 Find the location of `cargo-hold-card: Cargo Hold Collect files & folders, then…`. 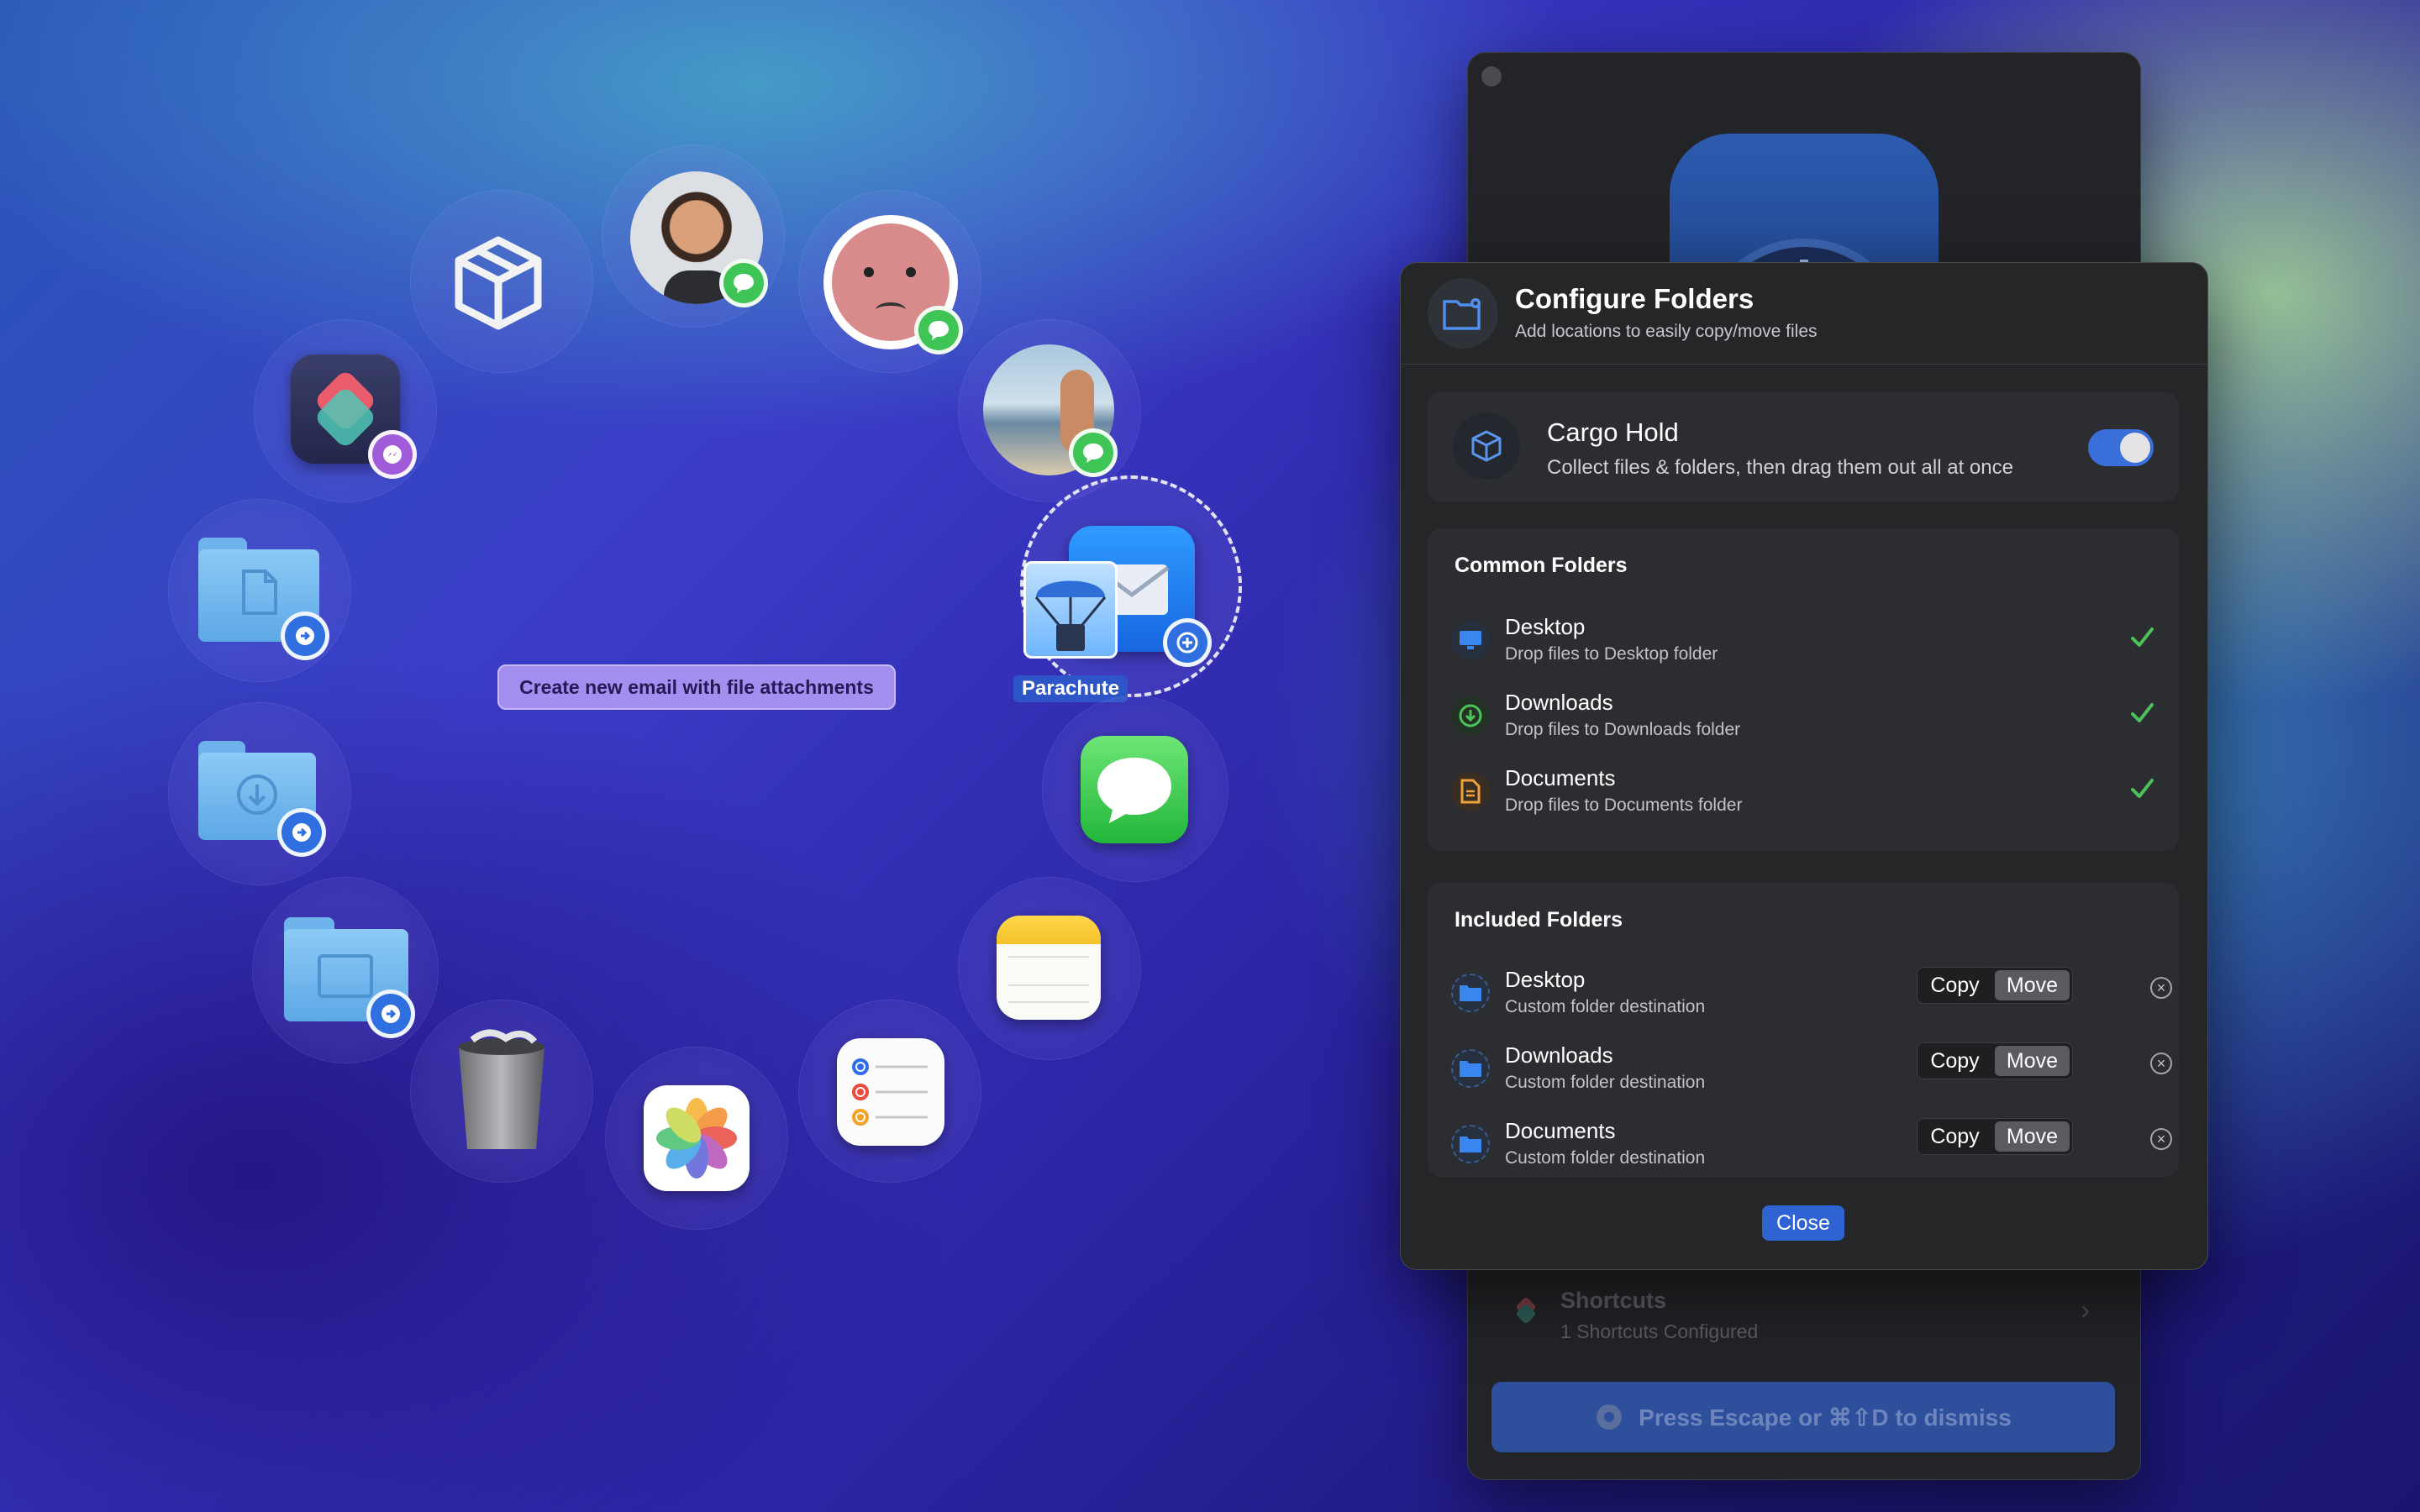

cargo-hold-card: Cargo Hold Collect files & folders, then… is located at coordinates (1803, 446).